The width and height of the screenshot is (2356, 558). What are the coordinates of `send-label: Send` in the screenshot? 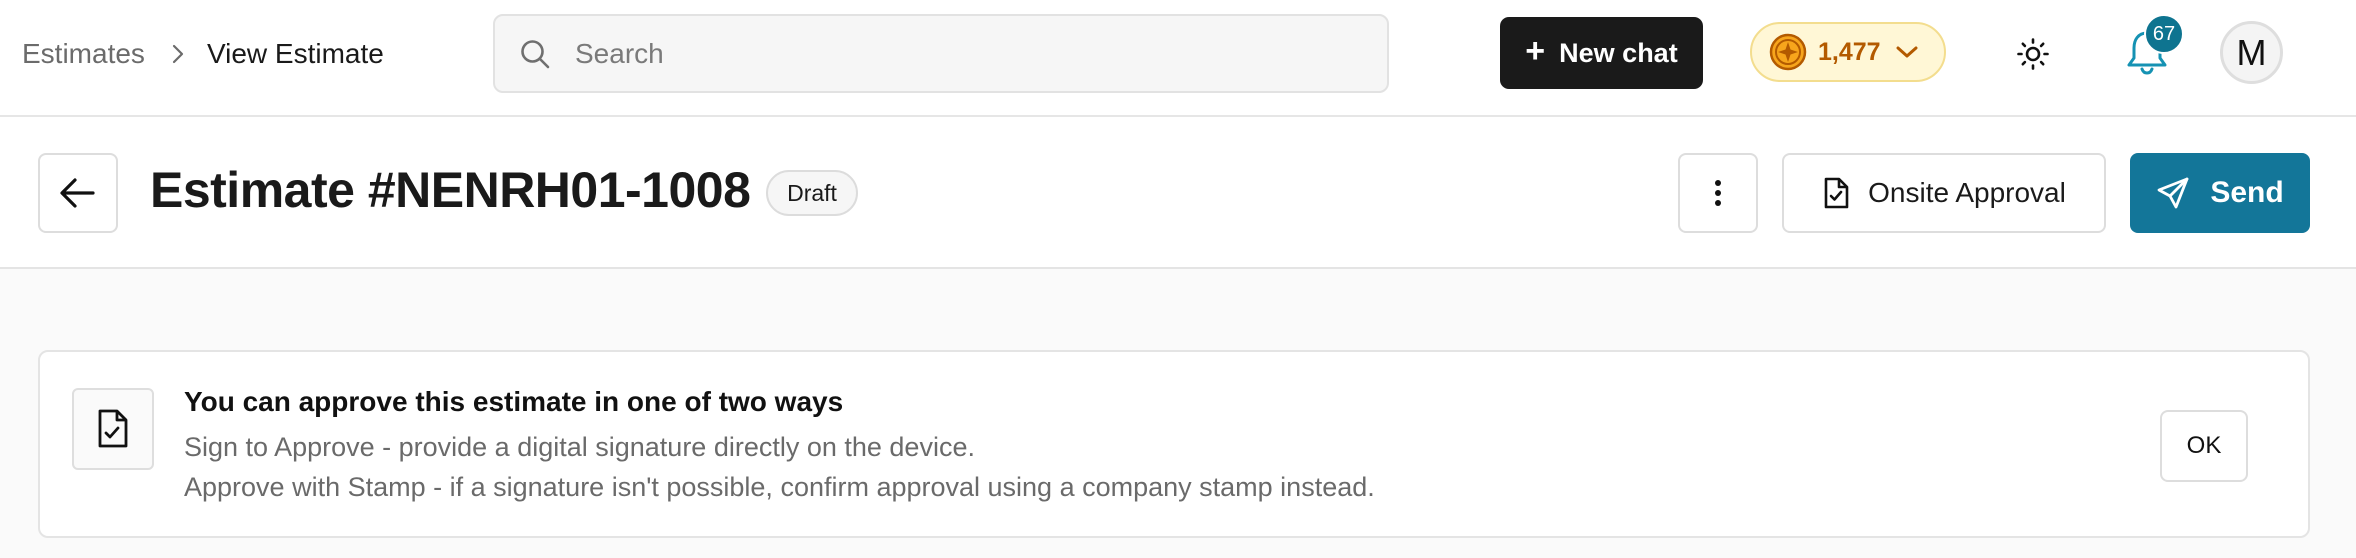 It's located at (2247, 192).